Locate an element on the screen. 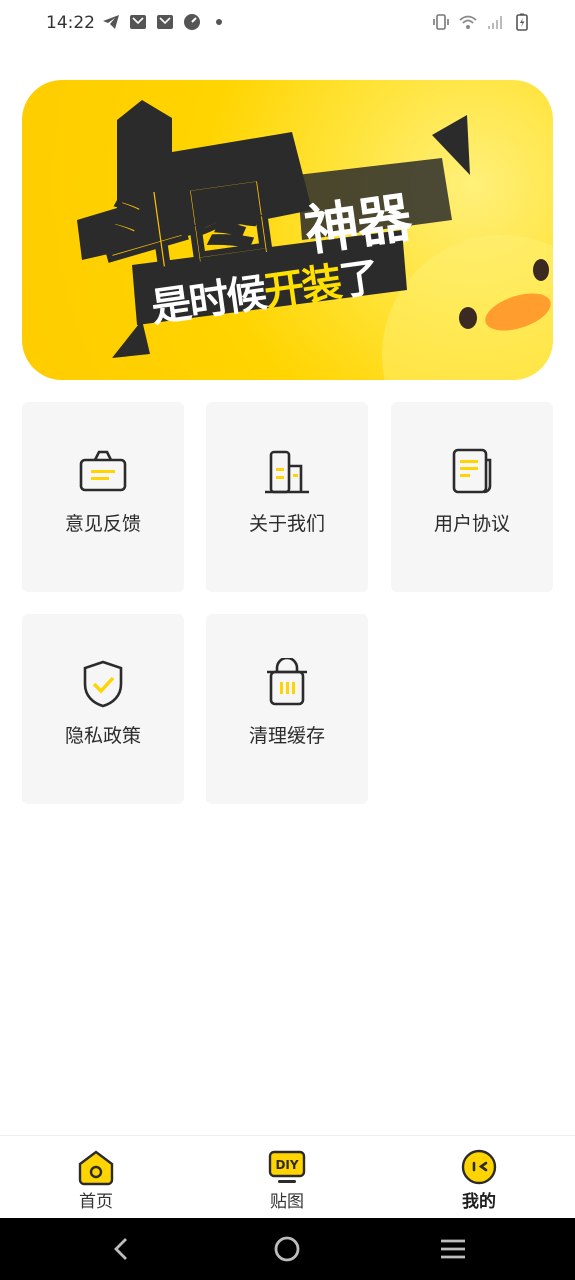  menu-item-user-agreement: 用户协议 is located at coordinates (472, 497).